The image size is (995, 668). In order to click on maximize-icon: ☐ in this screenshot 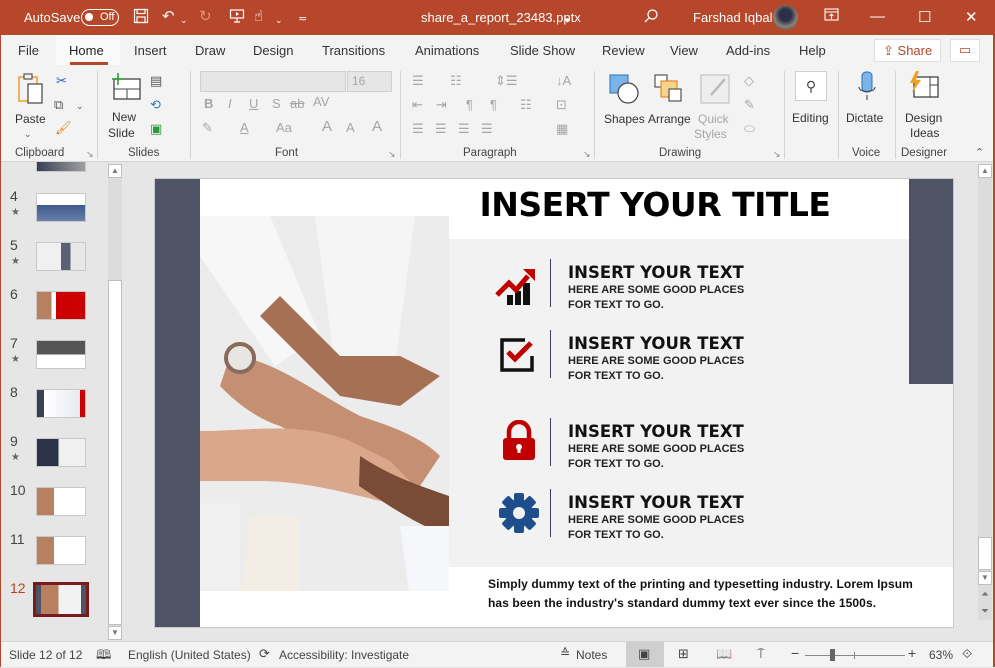, I will do `click(924, 17)`.